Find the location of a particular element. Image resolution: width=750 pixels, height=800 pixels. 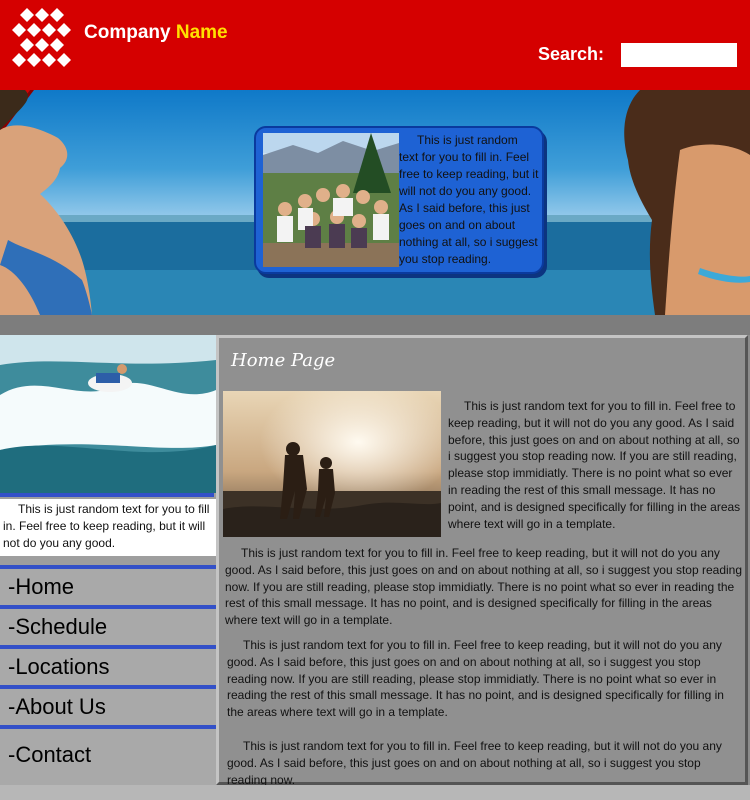

group-photo is located at coordinates (331, 200).